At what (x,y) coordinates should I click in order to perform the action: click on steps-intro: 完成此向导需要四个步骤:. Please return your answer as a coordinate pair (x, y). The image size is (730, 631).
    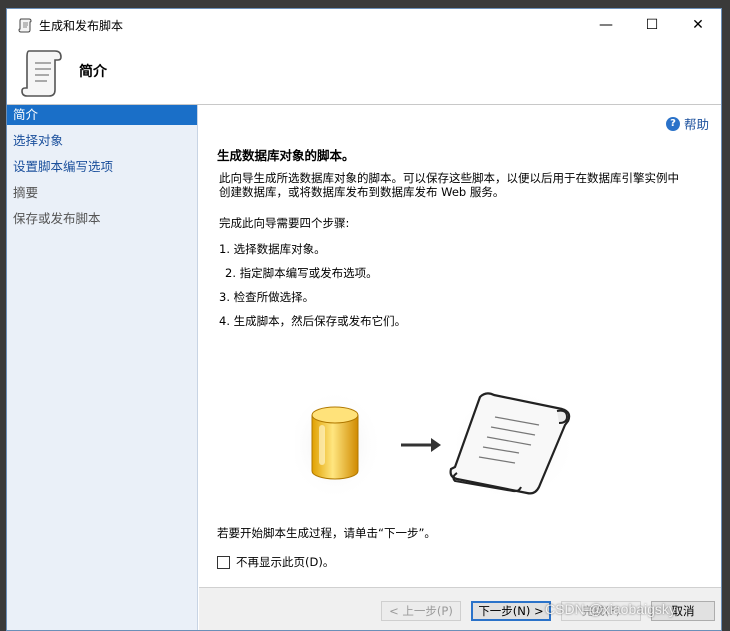
    Looking at the image, I should click on (284, 223).